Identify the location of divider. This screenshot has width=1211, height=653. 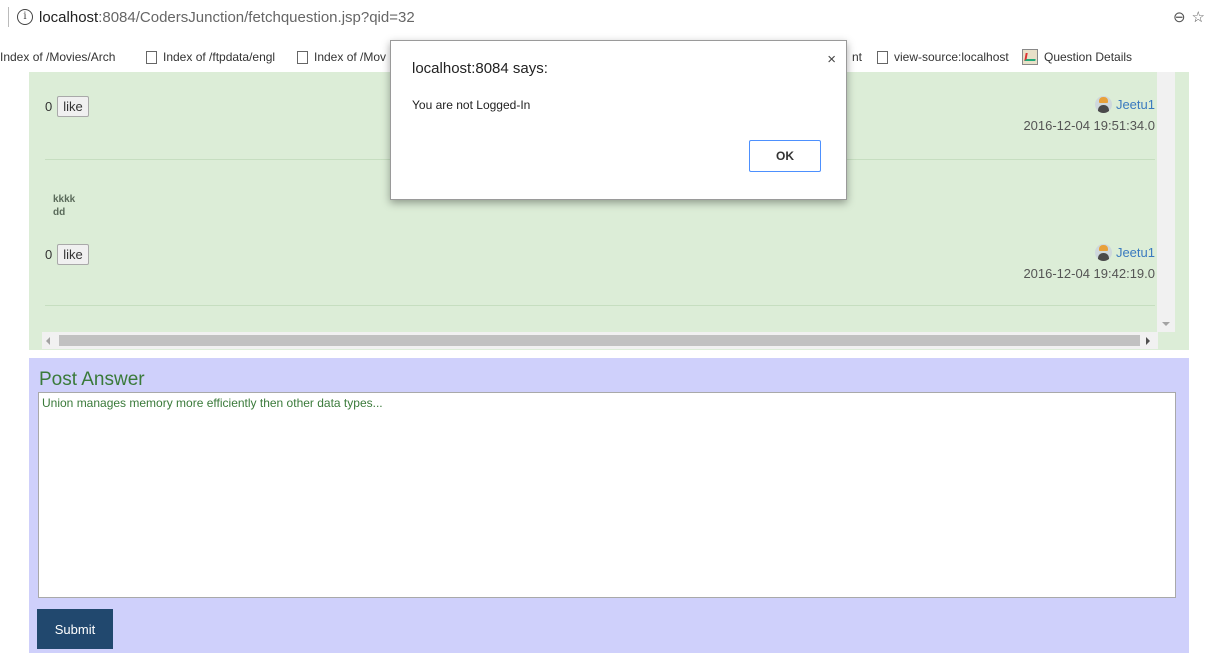
(600, 305).